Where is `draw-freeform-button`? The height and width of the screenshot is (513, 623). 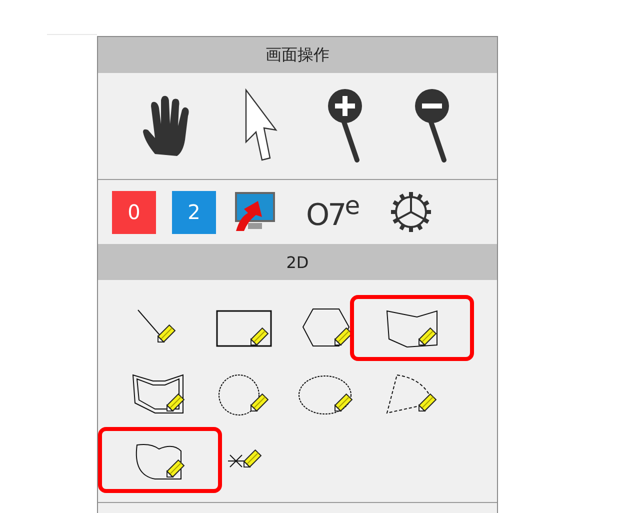
draw-freeform-button is located at coordinates (160, 460).